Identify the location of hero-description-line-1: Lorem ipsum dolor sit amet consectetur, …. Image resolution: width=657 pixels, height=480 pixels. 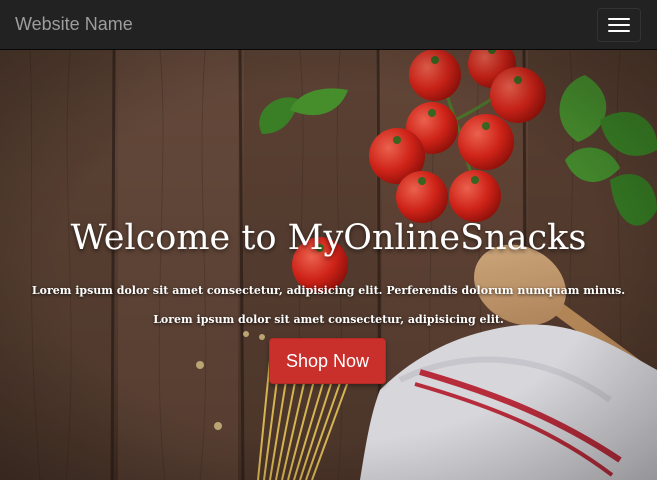
(328, 290).